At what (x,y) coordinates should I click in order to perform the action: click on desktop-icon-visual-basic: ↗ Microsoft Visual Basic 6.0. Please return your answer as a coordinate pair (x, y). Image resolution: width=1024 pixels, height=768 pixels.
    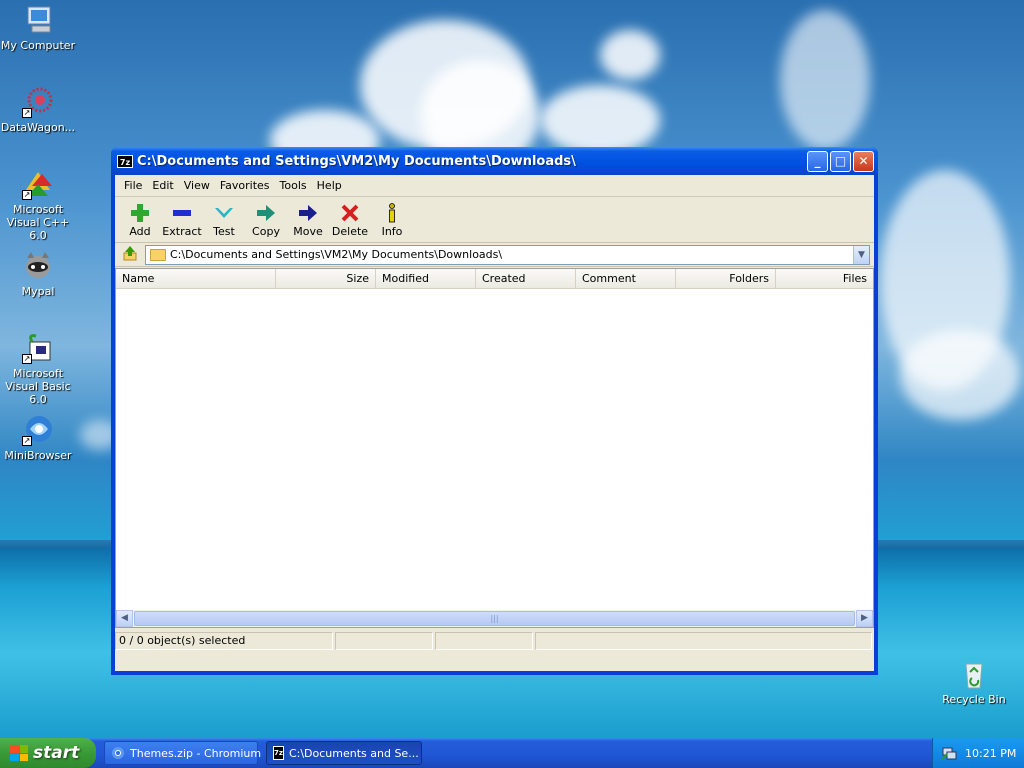
    Looking at the image, I should click on (38, 369).